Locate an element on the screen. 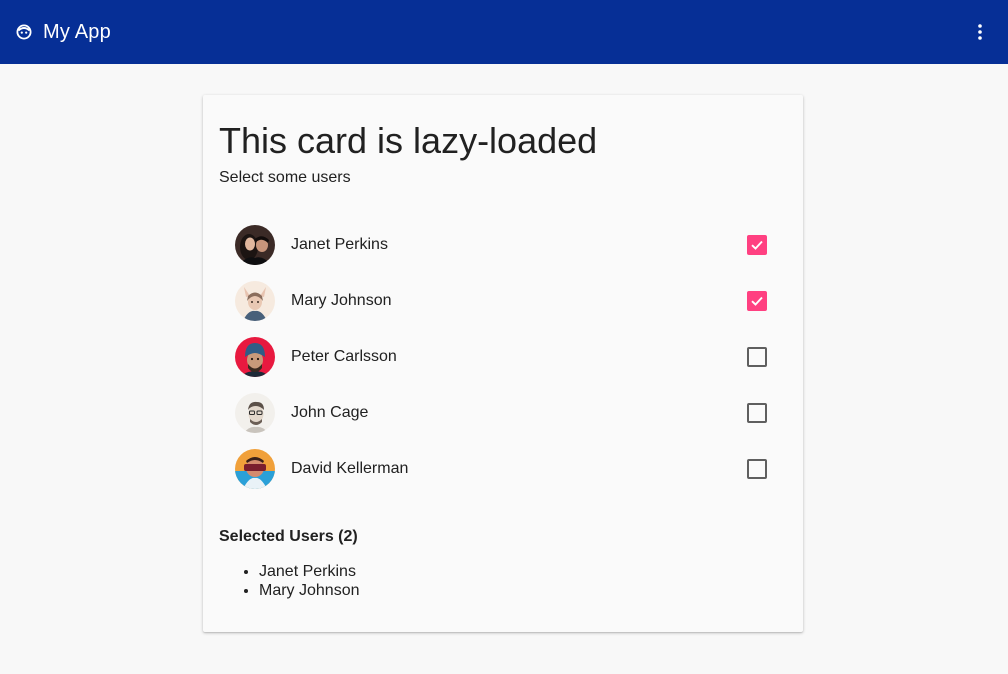 Image resolution: width=1008 pixels, height=674 pixels. more-vert-icon is located at coordinates (980, 32).